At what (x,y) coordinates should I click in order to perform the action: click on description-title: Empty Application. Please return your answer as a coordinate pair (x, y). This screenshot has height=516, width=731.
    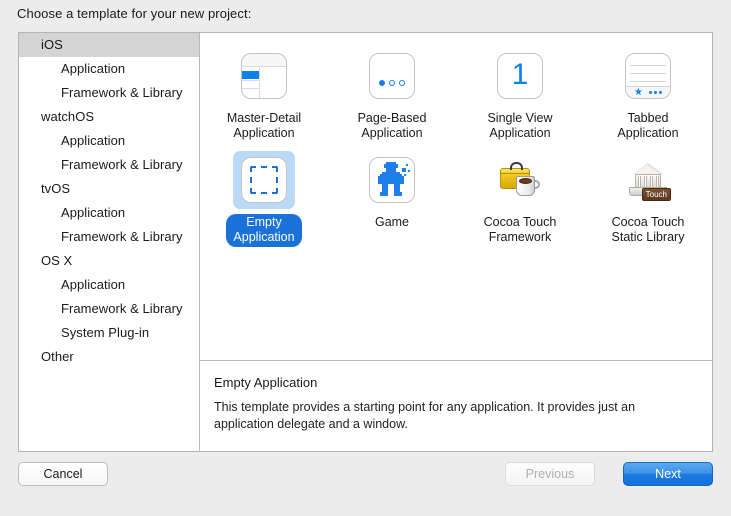
    Looking at the image, I should click on (266, 382).